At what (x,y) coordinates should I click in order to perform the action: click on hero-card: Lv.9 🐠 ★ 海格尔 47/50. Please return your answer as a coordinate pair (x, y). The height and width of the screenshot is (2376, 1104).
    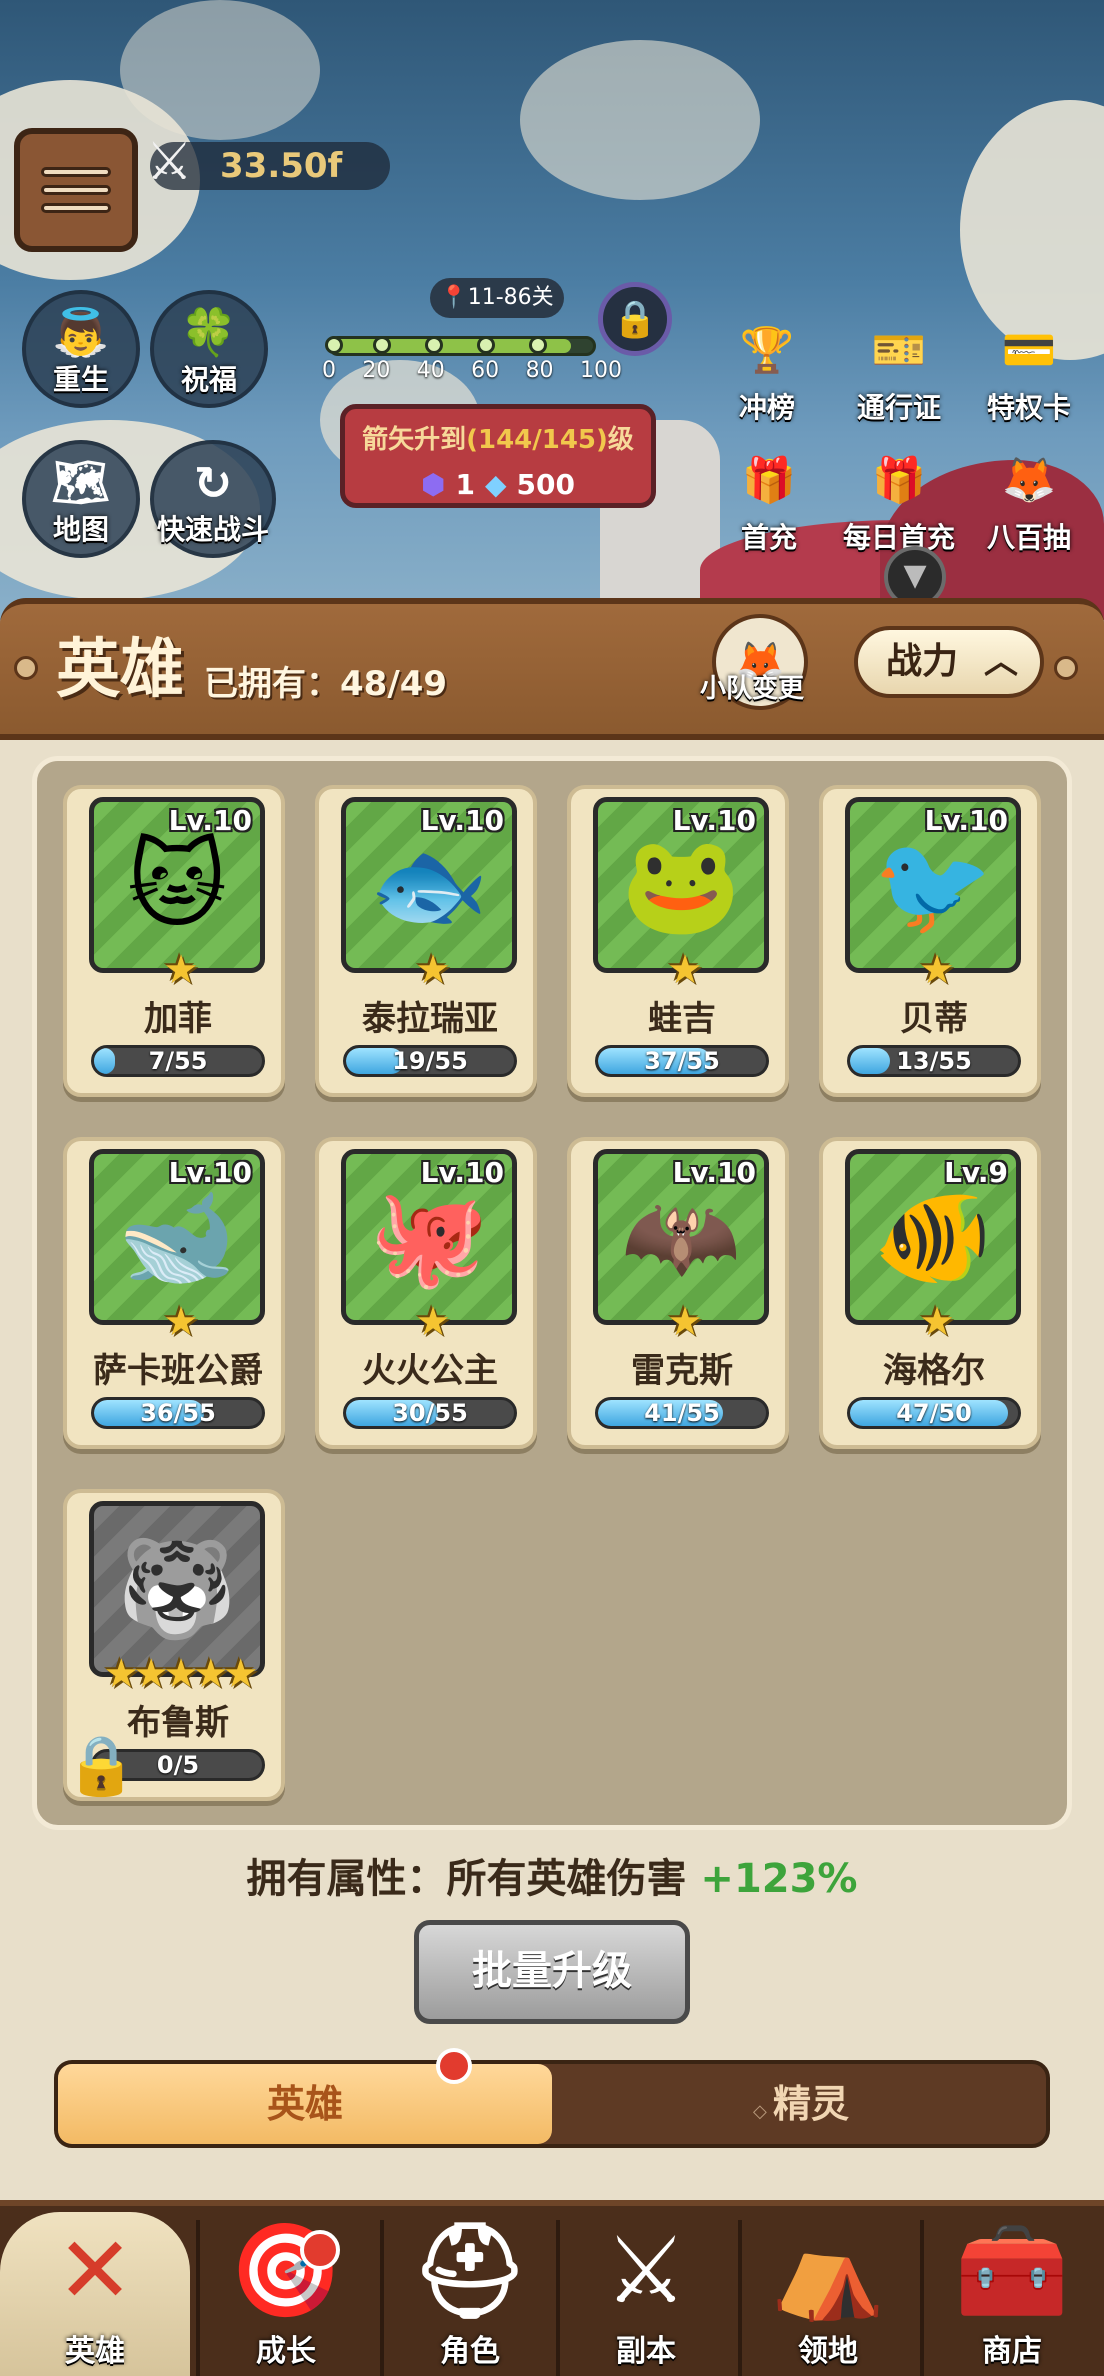
    Looking at the image, I should click on (930, 1293).